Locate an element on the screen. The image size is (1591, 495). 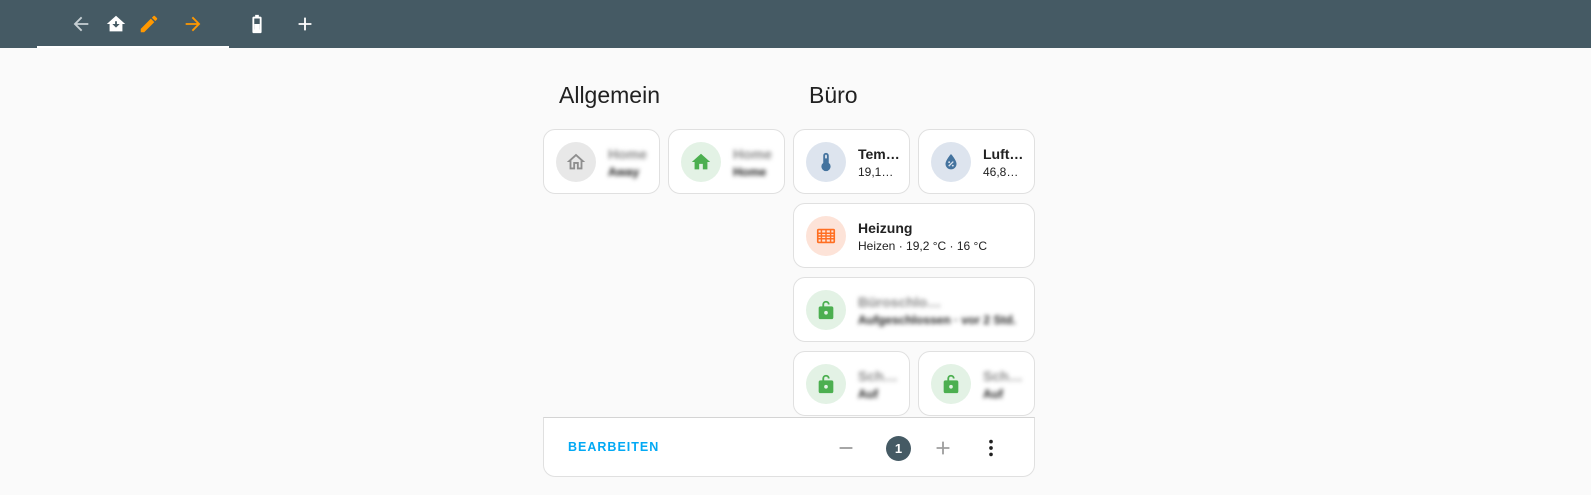
section-title-allgemein: Allgemein is located at coordinates (609, 95).